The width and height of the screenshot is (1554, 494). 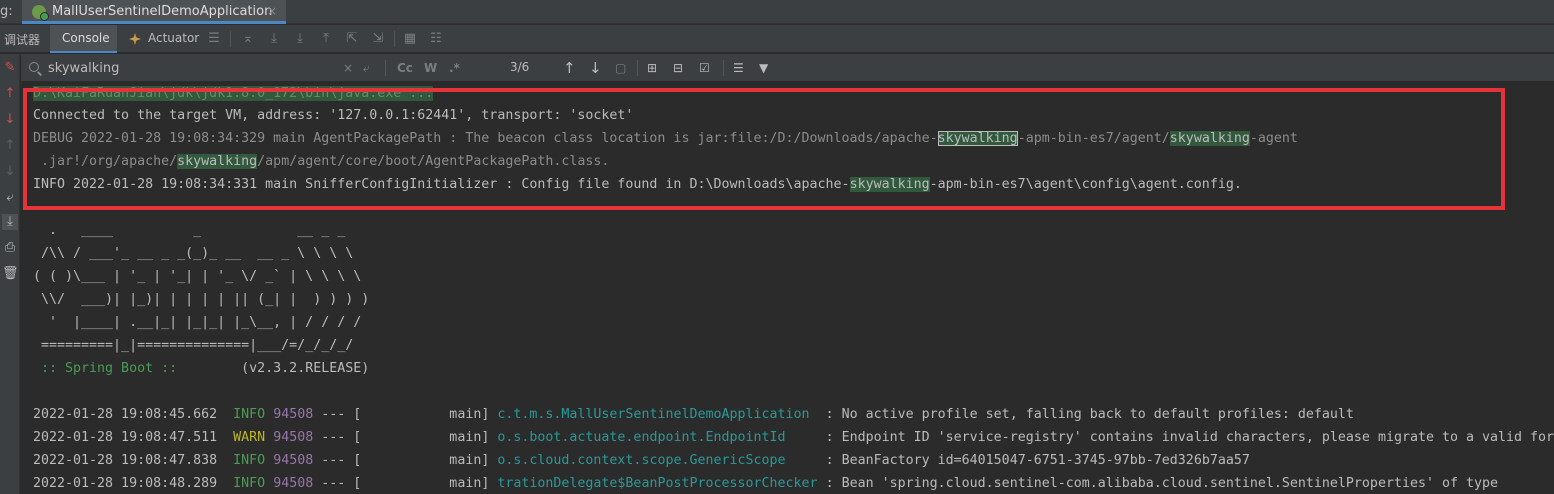 I want to click on newline-icon: ⤶, so click(x=366, y=68).